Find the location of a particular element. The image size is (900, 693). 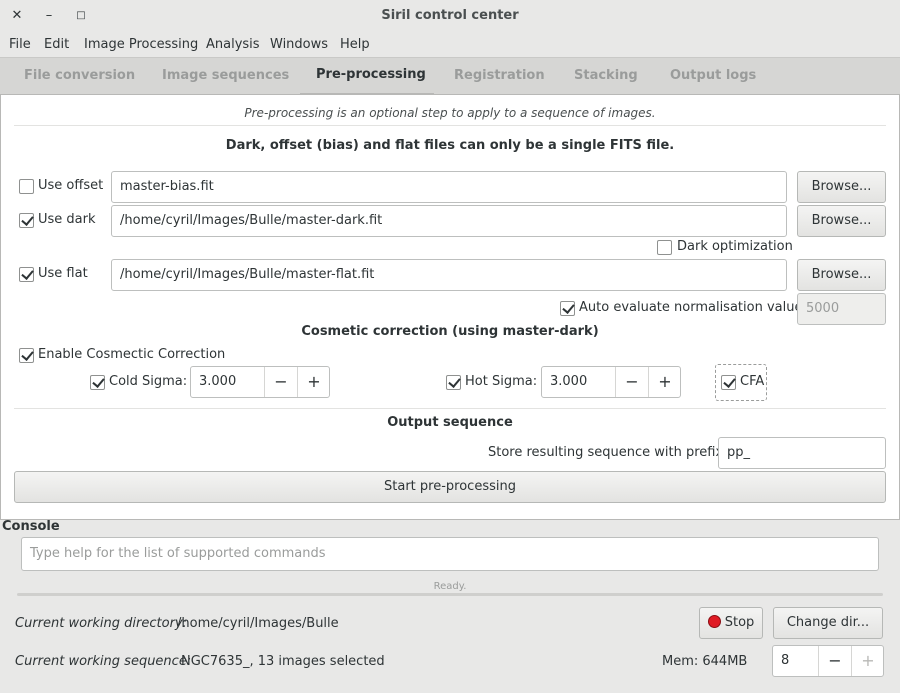

threads-spinner: 8 − + is located at coordinates (828, 661).